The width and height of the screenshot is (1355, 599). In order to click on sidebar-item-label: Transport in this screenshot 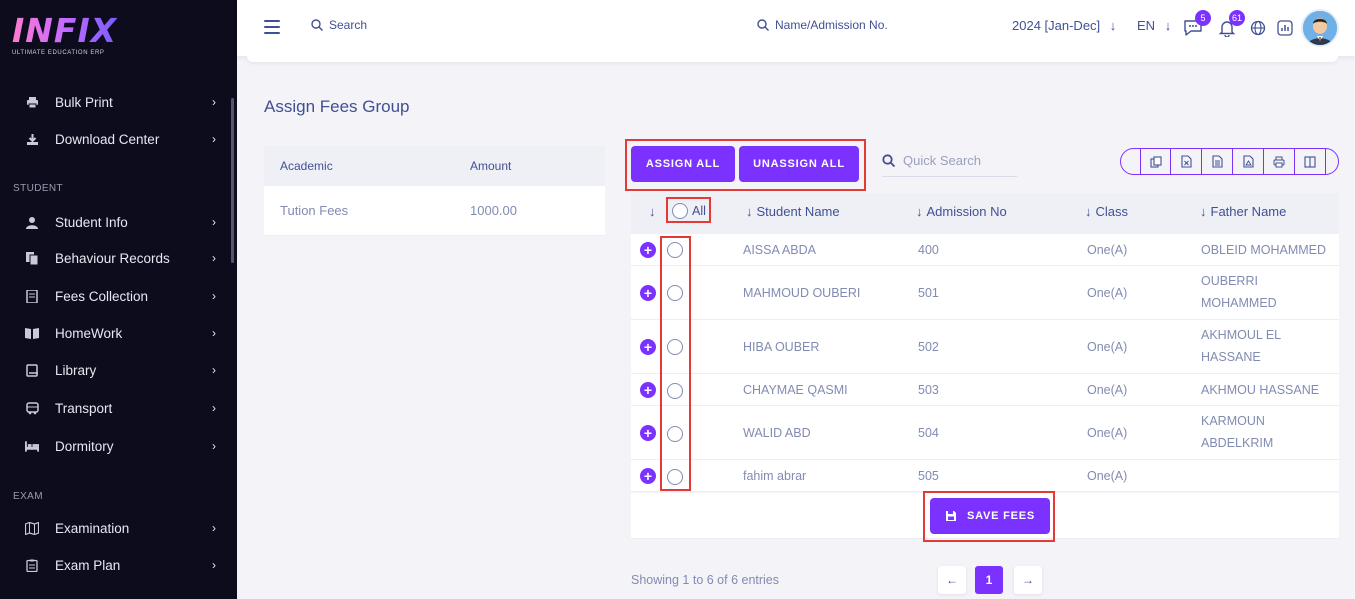, I will do `click(84, 408)`.